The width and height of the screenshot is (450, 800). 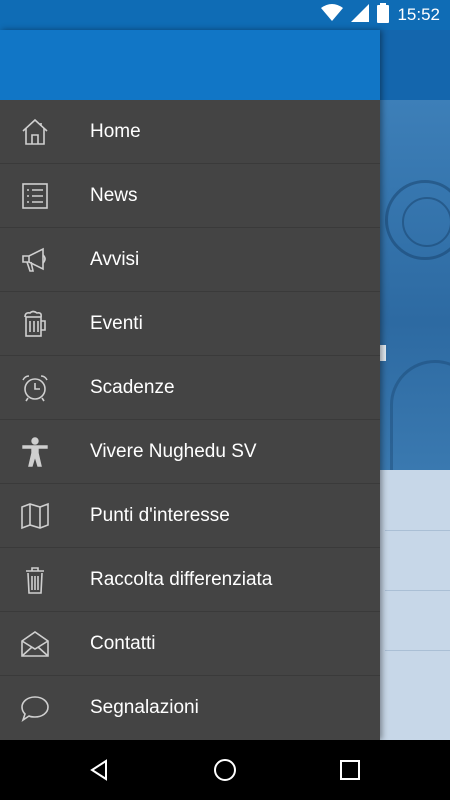 I want to click on menu-item-vivere-nughedu-sv: Vivere Nughedu SV, so click(x=190, y=452).